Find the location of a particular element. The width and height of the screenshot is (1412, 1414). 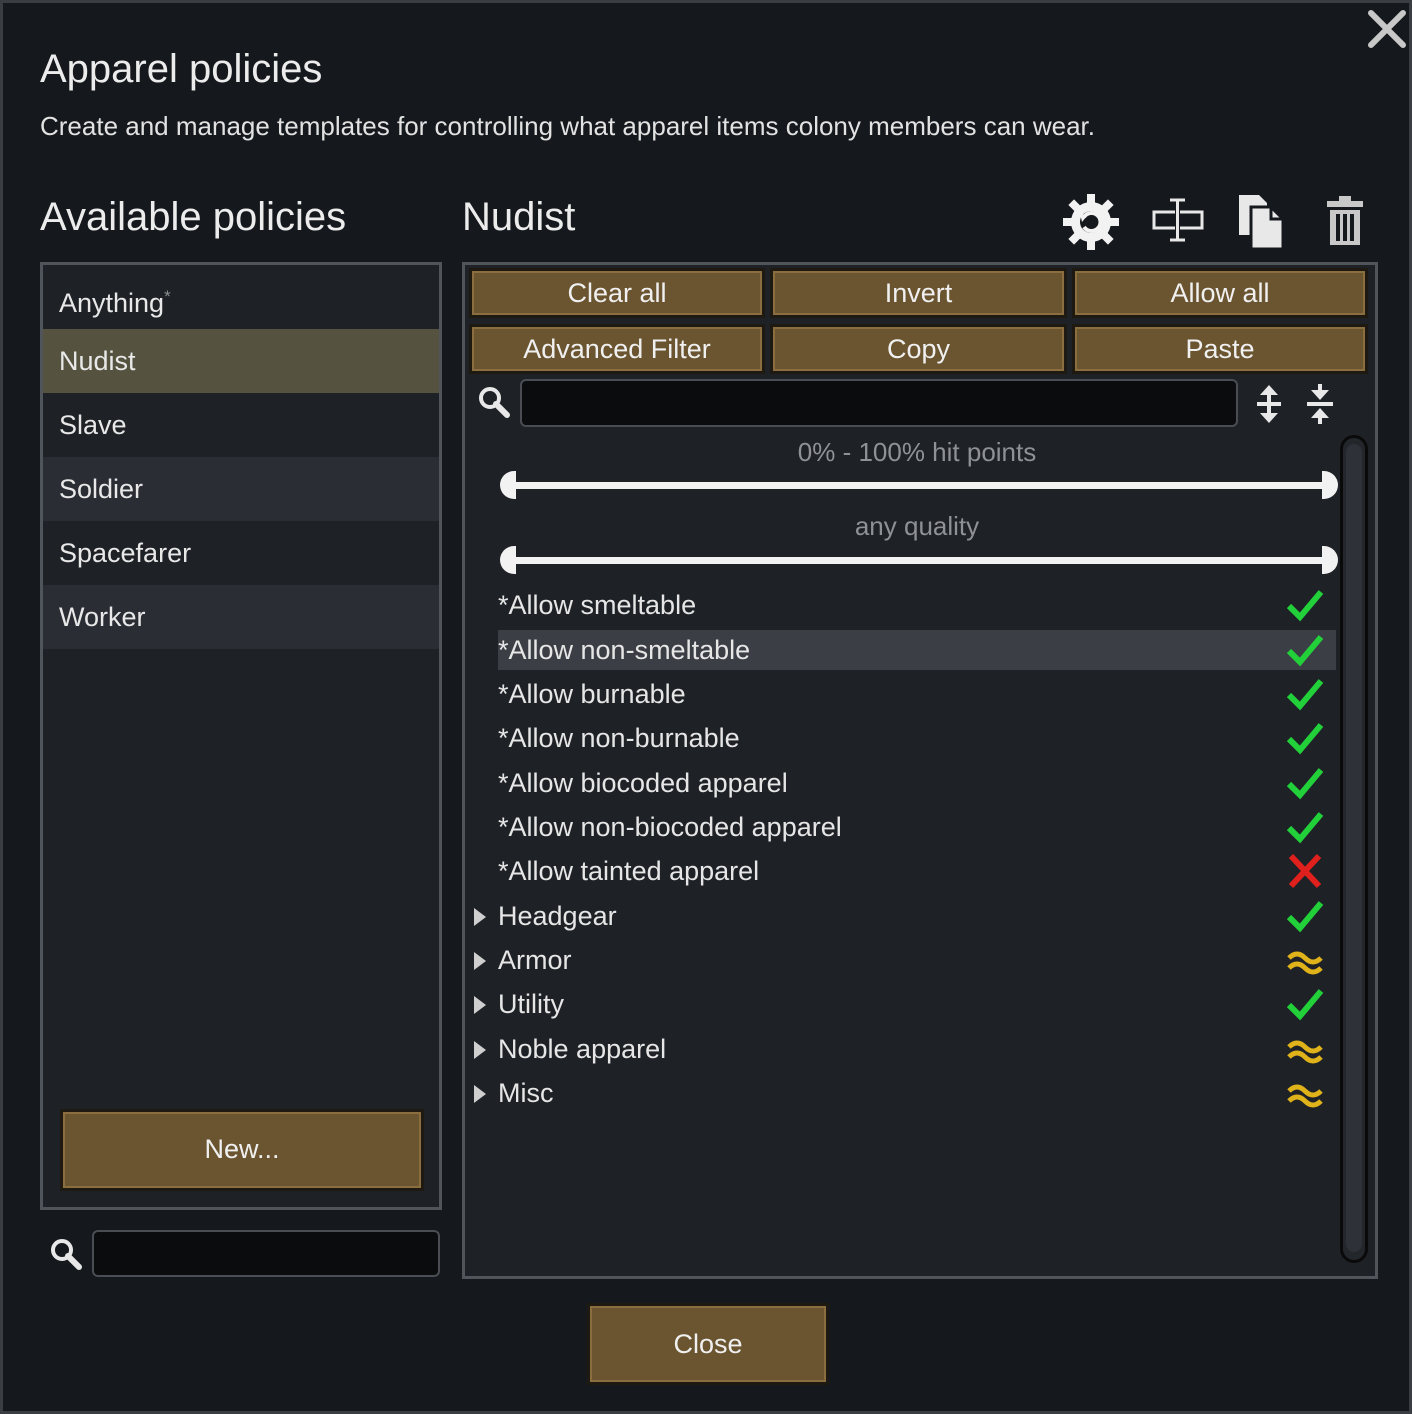

invert-label: Invert is located at coordinates (918, 293).